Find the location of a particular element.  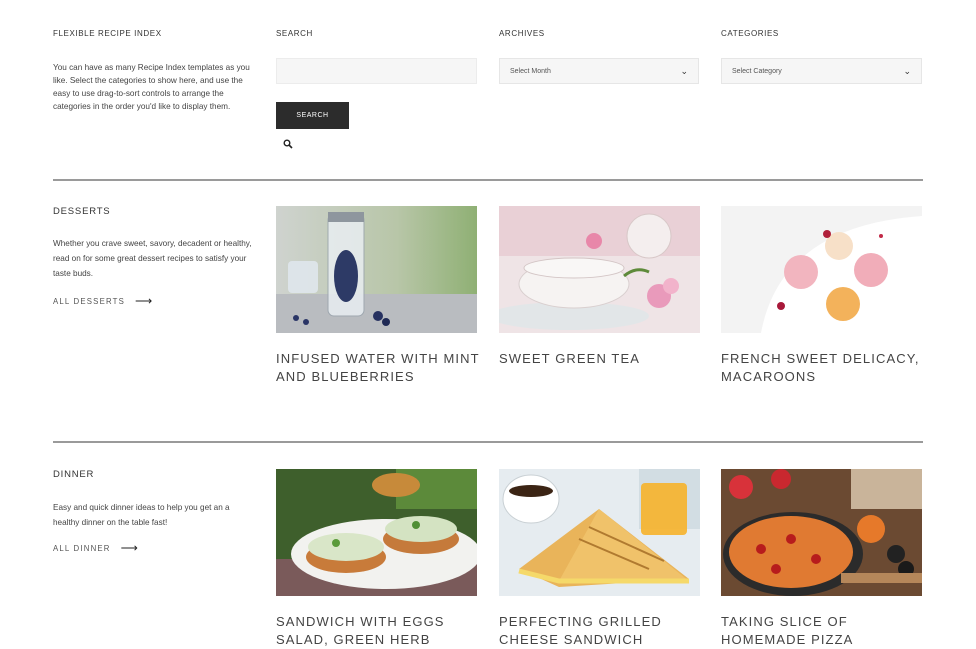

post-title: FRENCH SWEET DELICACY, MACAROONS is located at coordinates (826, 368).